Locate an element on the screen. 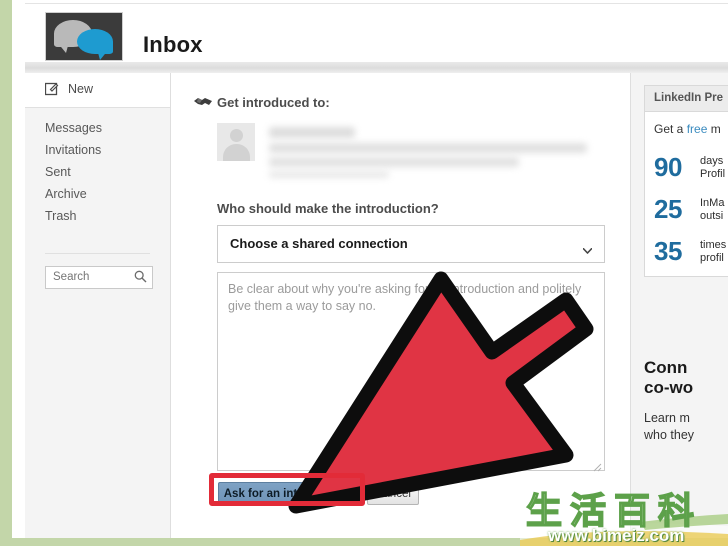  sidebar-item-sent: Sent is located at coordinates (97, 172).